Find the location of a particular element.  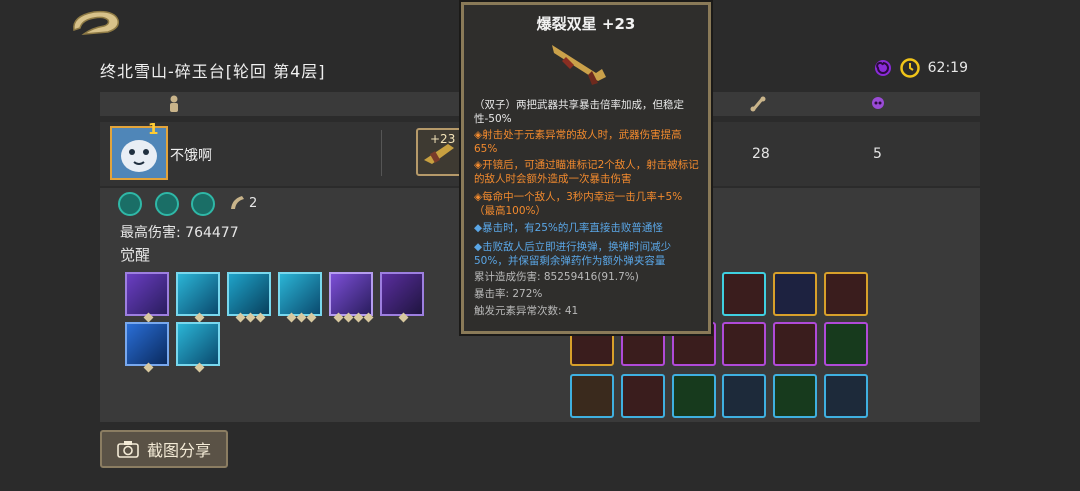

timer: 62:19 is located at coordinates (947, 68).